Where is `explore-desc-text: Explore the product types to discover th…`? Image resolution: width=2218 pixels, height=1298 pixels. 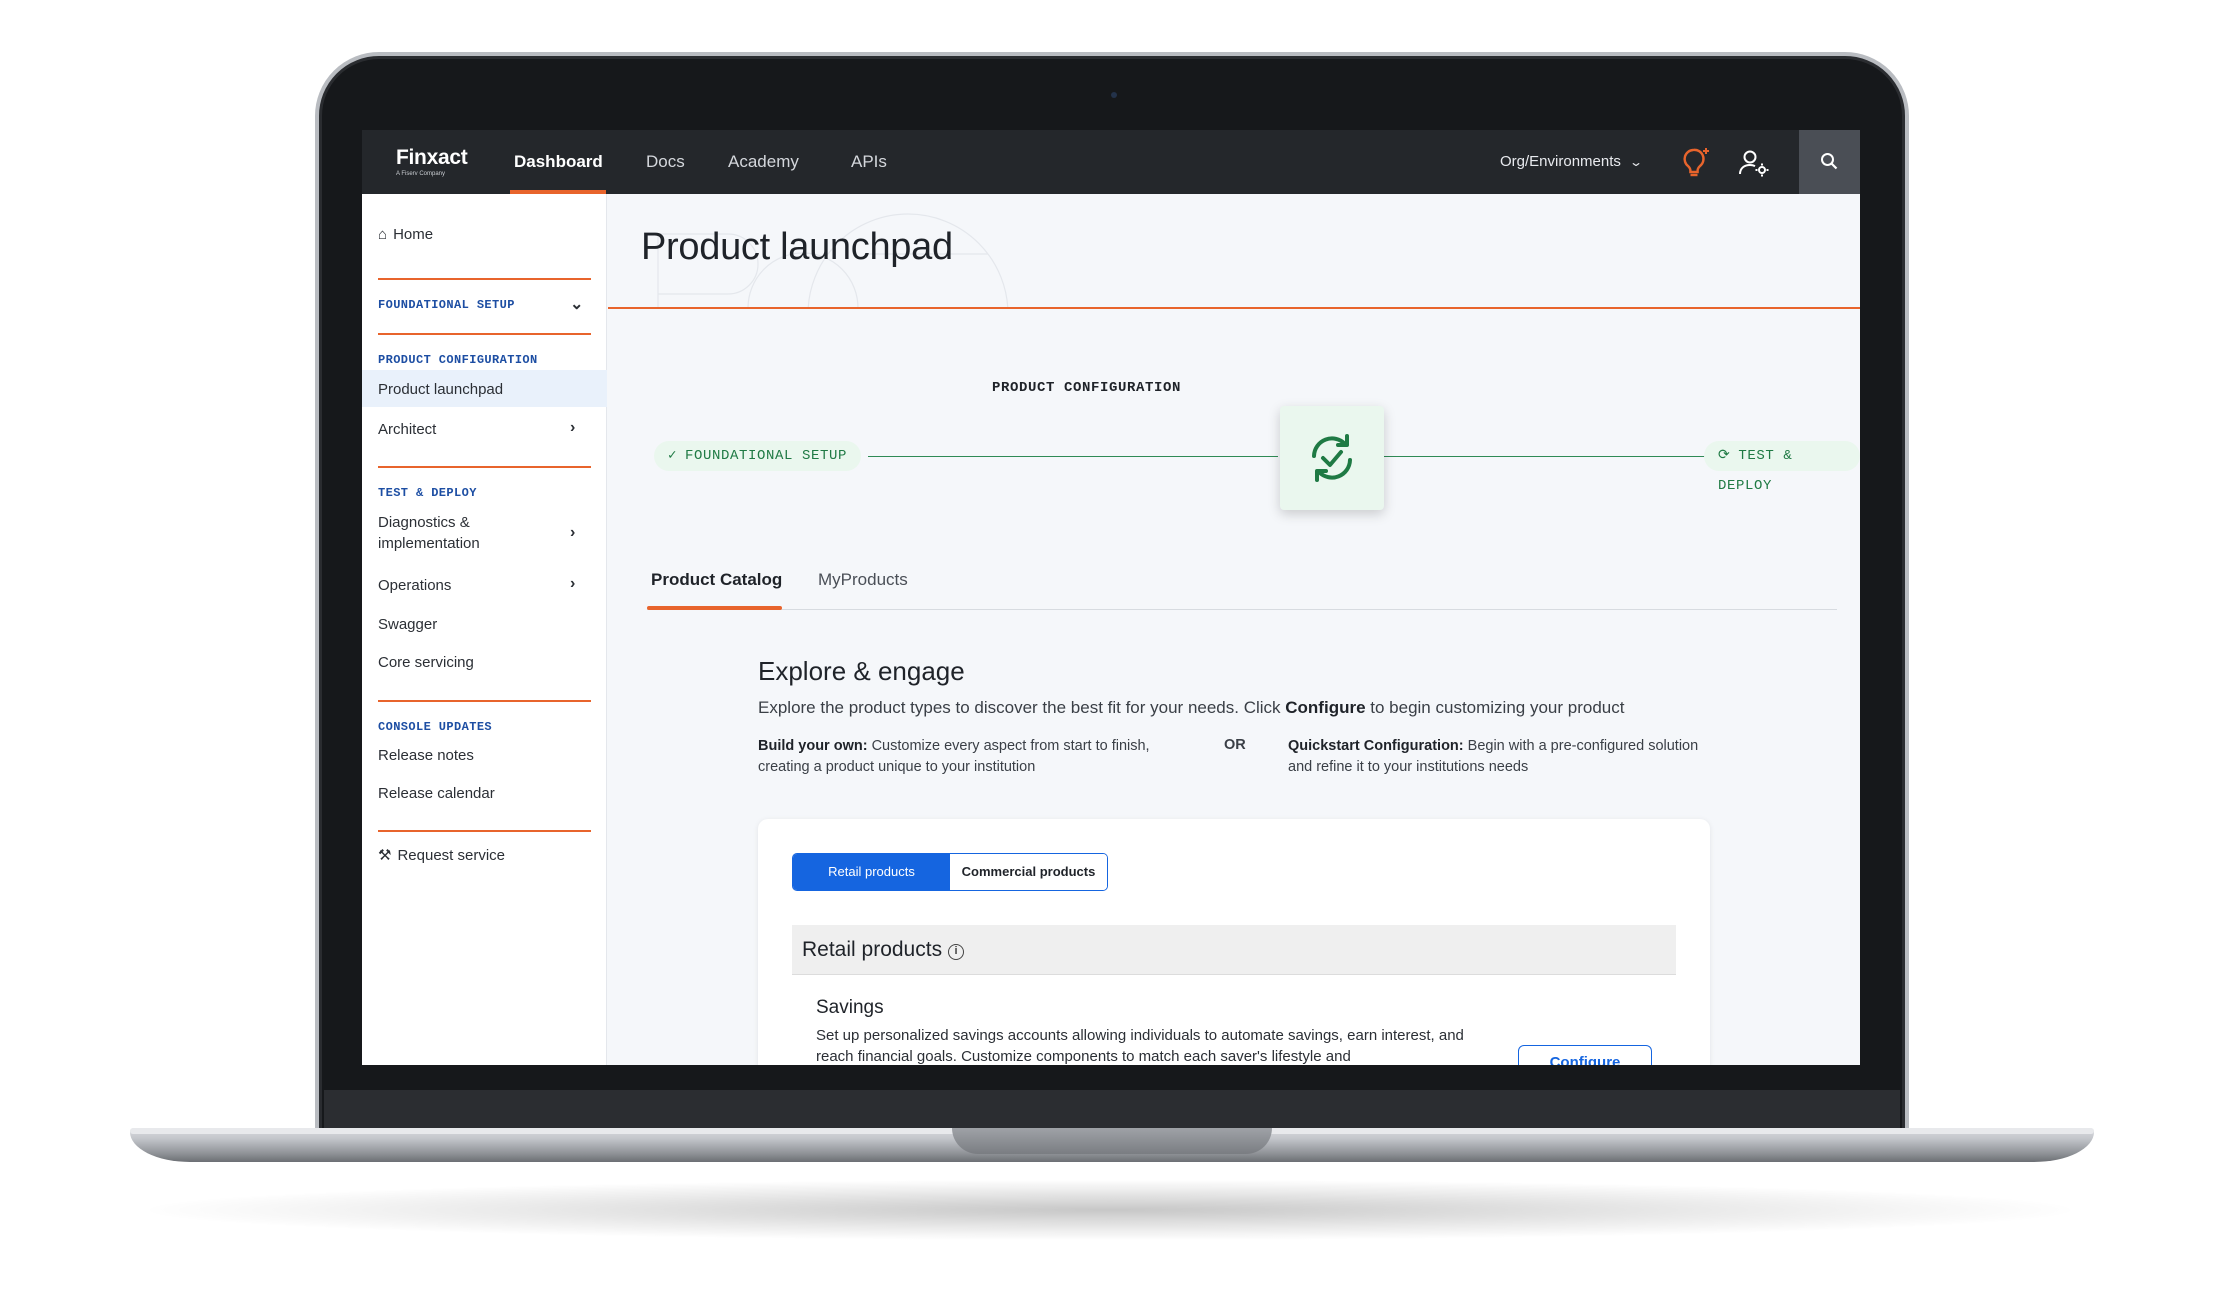 explore-desc-text: Explore the product types to discover th… is located at coordinates (1022, 707).